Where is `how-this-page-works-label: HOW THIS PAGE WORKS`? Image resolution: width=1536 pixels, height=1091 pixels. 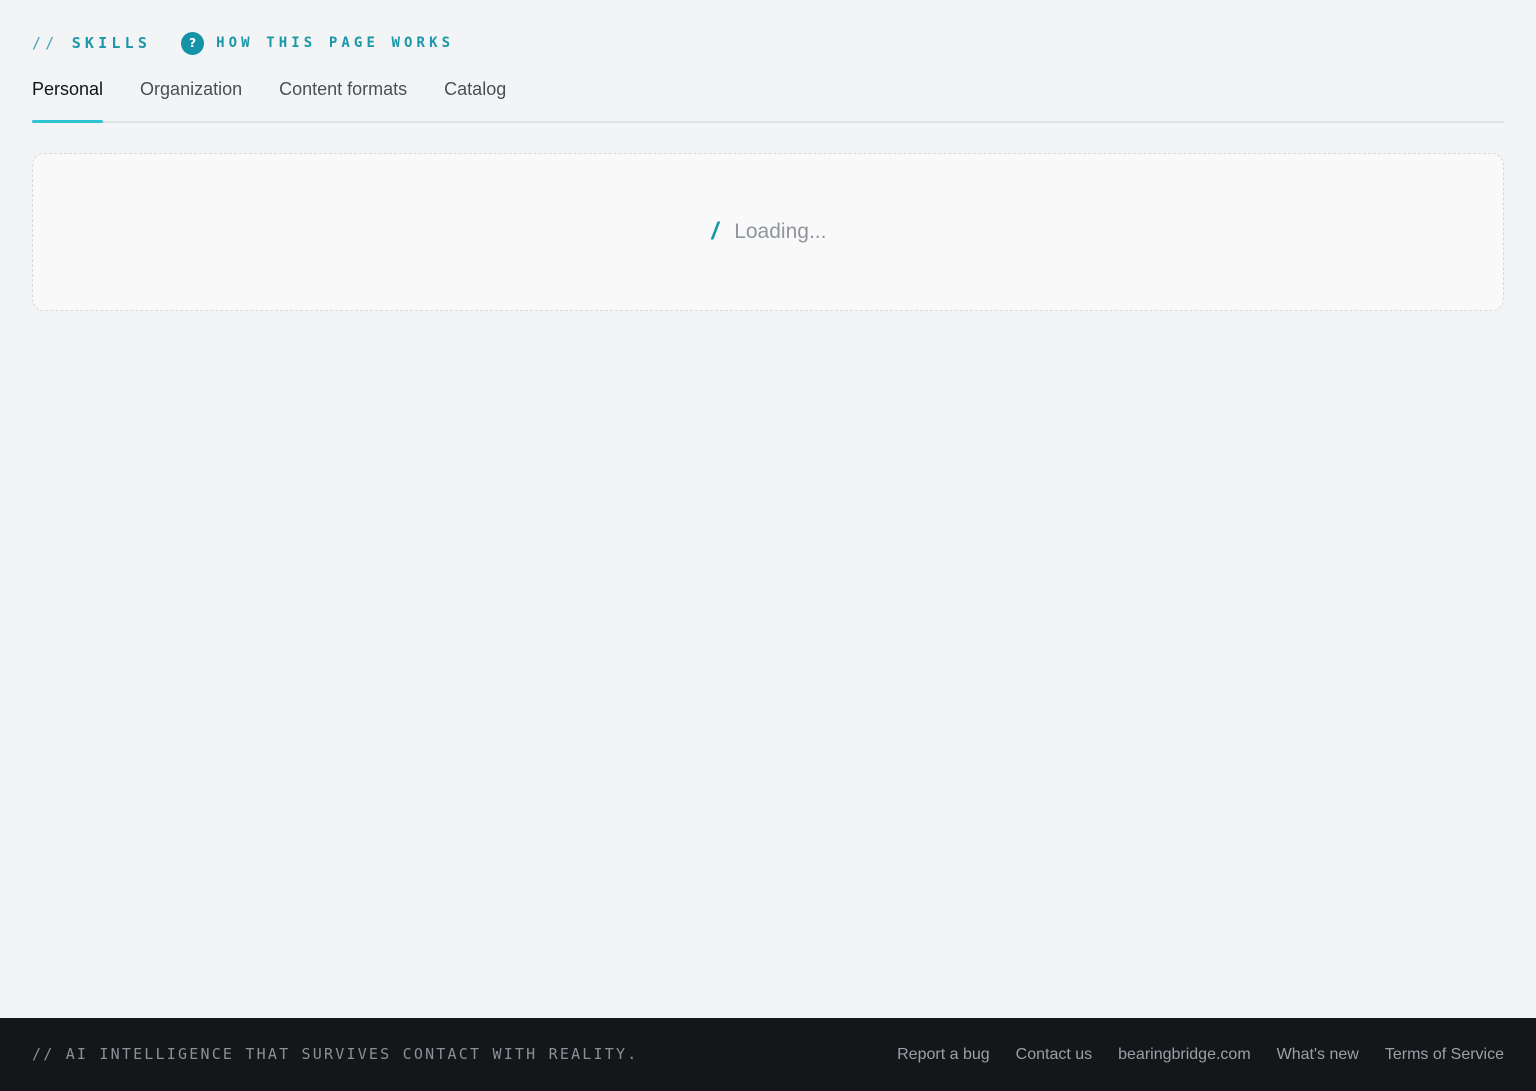 how-this-page-works-label: HOW THIS PAGE WORKS is located at coordinates (335, 43).